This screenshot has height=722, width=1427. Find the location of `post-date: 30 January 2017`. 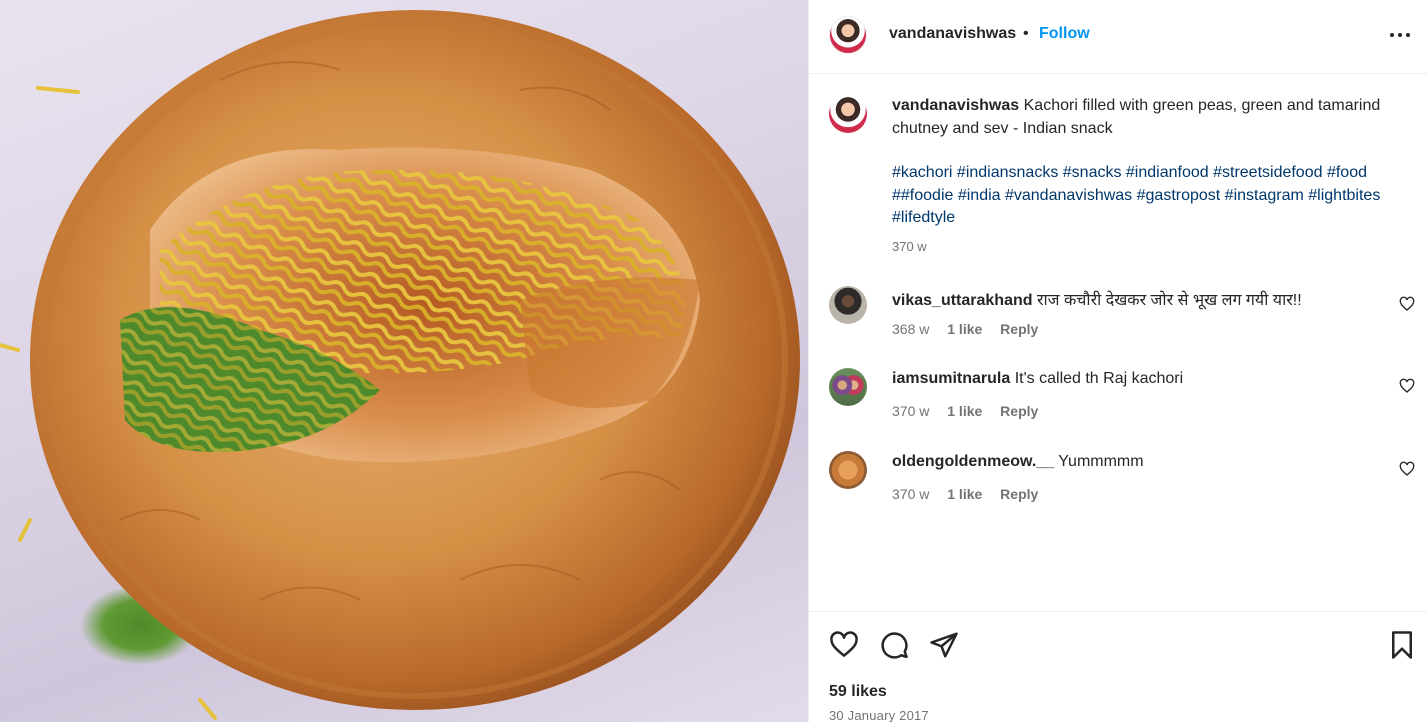

post-date: 30 January 2017 is located at coordinates (879, 715).